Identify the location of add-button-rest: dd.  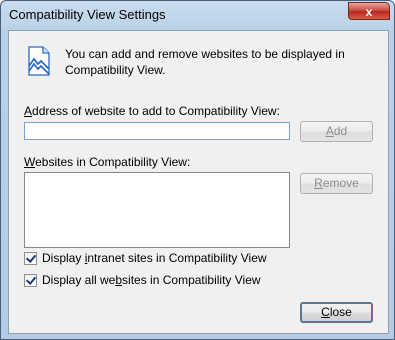
(340, 131).